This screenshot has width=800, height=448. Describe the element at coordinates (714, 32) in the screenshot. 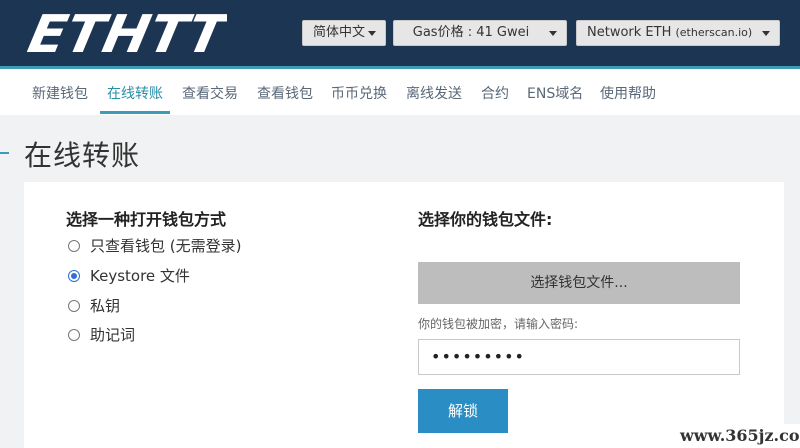

I see `network-provider: (etherscan.io)` at that location.